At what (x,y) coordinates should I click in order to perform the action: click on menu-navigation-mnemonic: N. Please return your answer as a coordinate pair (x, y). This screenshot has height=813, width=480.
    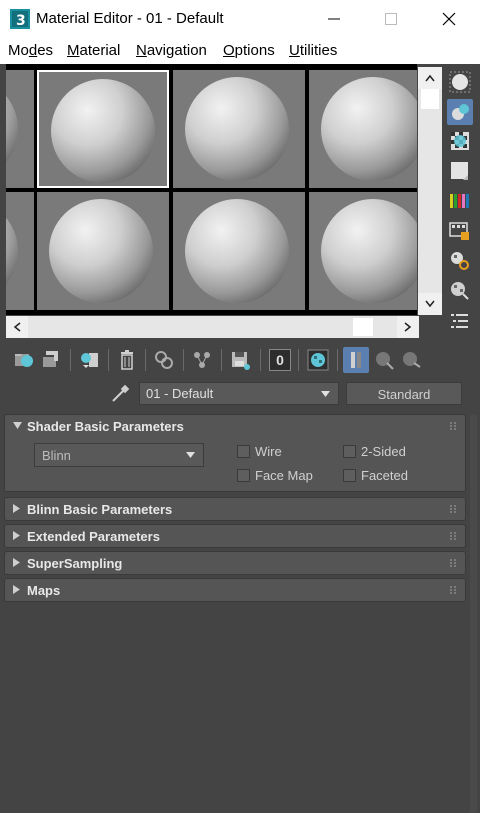
    Looking at the image, I should click on (141, 50).